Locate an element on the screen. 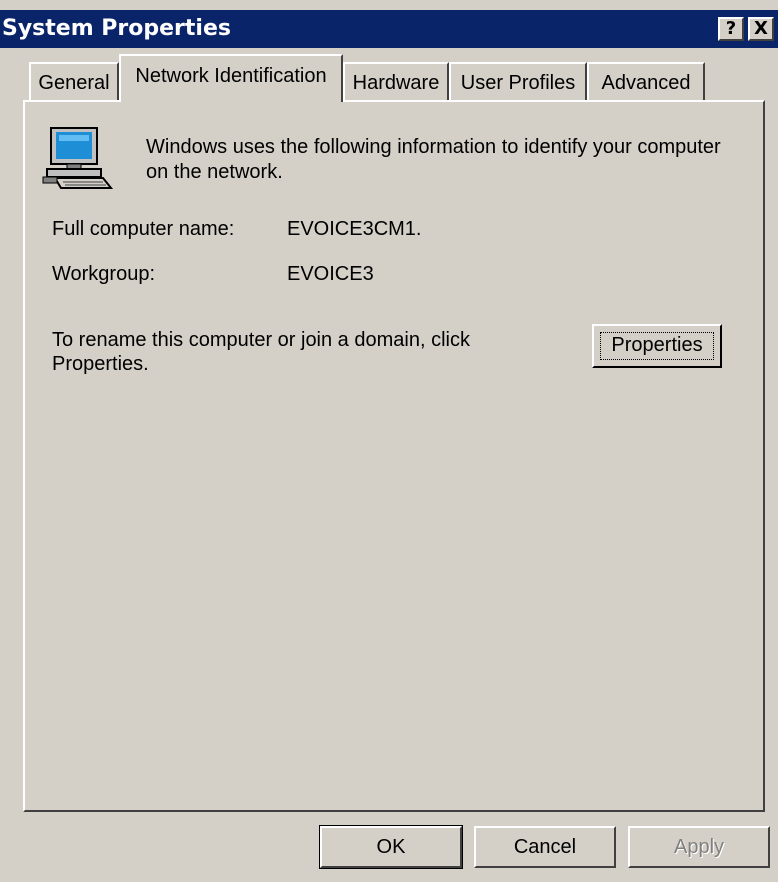 The height and width of the screenshot is (882, 778). ok-button: OK is located at coordinates (391, 847).